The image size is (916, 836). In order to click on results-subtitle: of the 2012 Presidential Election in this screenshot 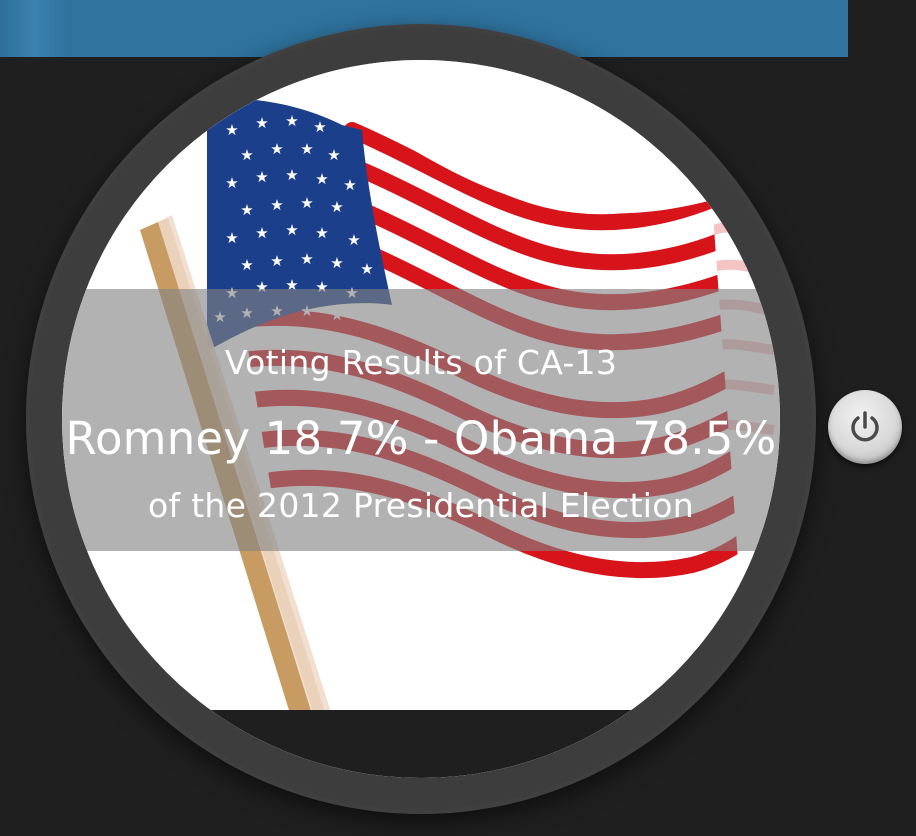, I will do `click(421, 505)`.